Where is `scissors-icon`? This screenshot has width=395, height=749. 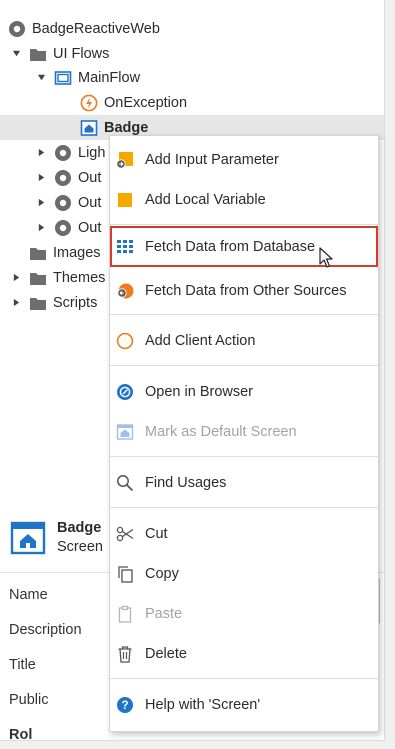
scissors-icon is located at coordinates (125, 534).